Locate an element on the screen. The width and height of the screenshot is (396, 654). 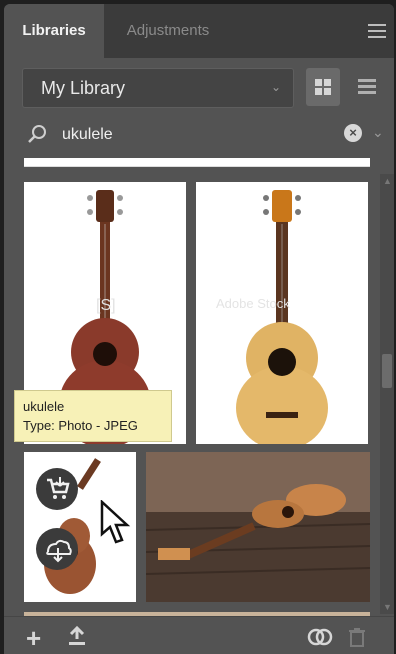
panel-footer: + is located at coordinates (199, 635).